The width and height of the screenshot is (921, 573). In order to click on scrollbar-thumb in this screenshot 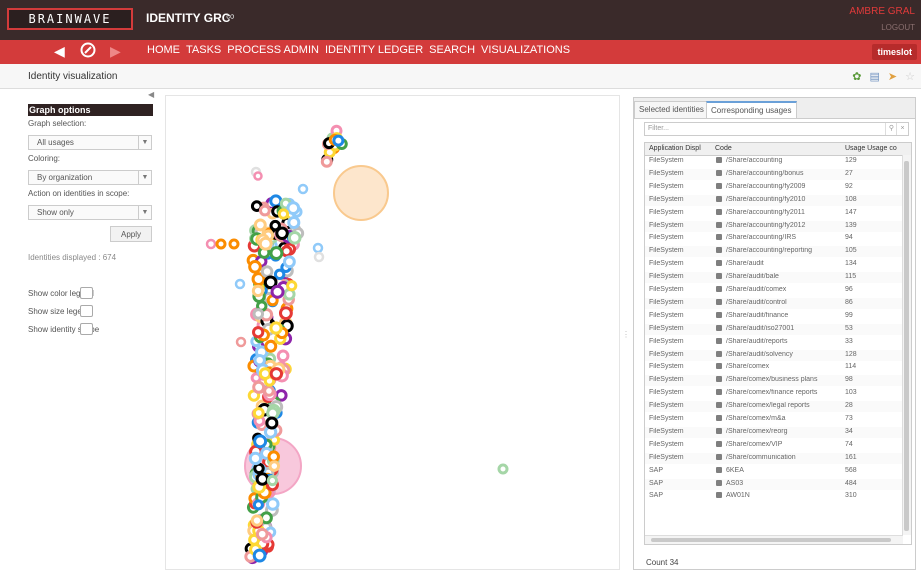, I will do `click(771, 540)`.